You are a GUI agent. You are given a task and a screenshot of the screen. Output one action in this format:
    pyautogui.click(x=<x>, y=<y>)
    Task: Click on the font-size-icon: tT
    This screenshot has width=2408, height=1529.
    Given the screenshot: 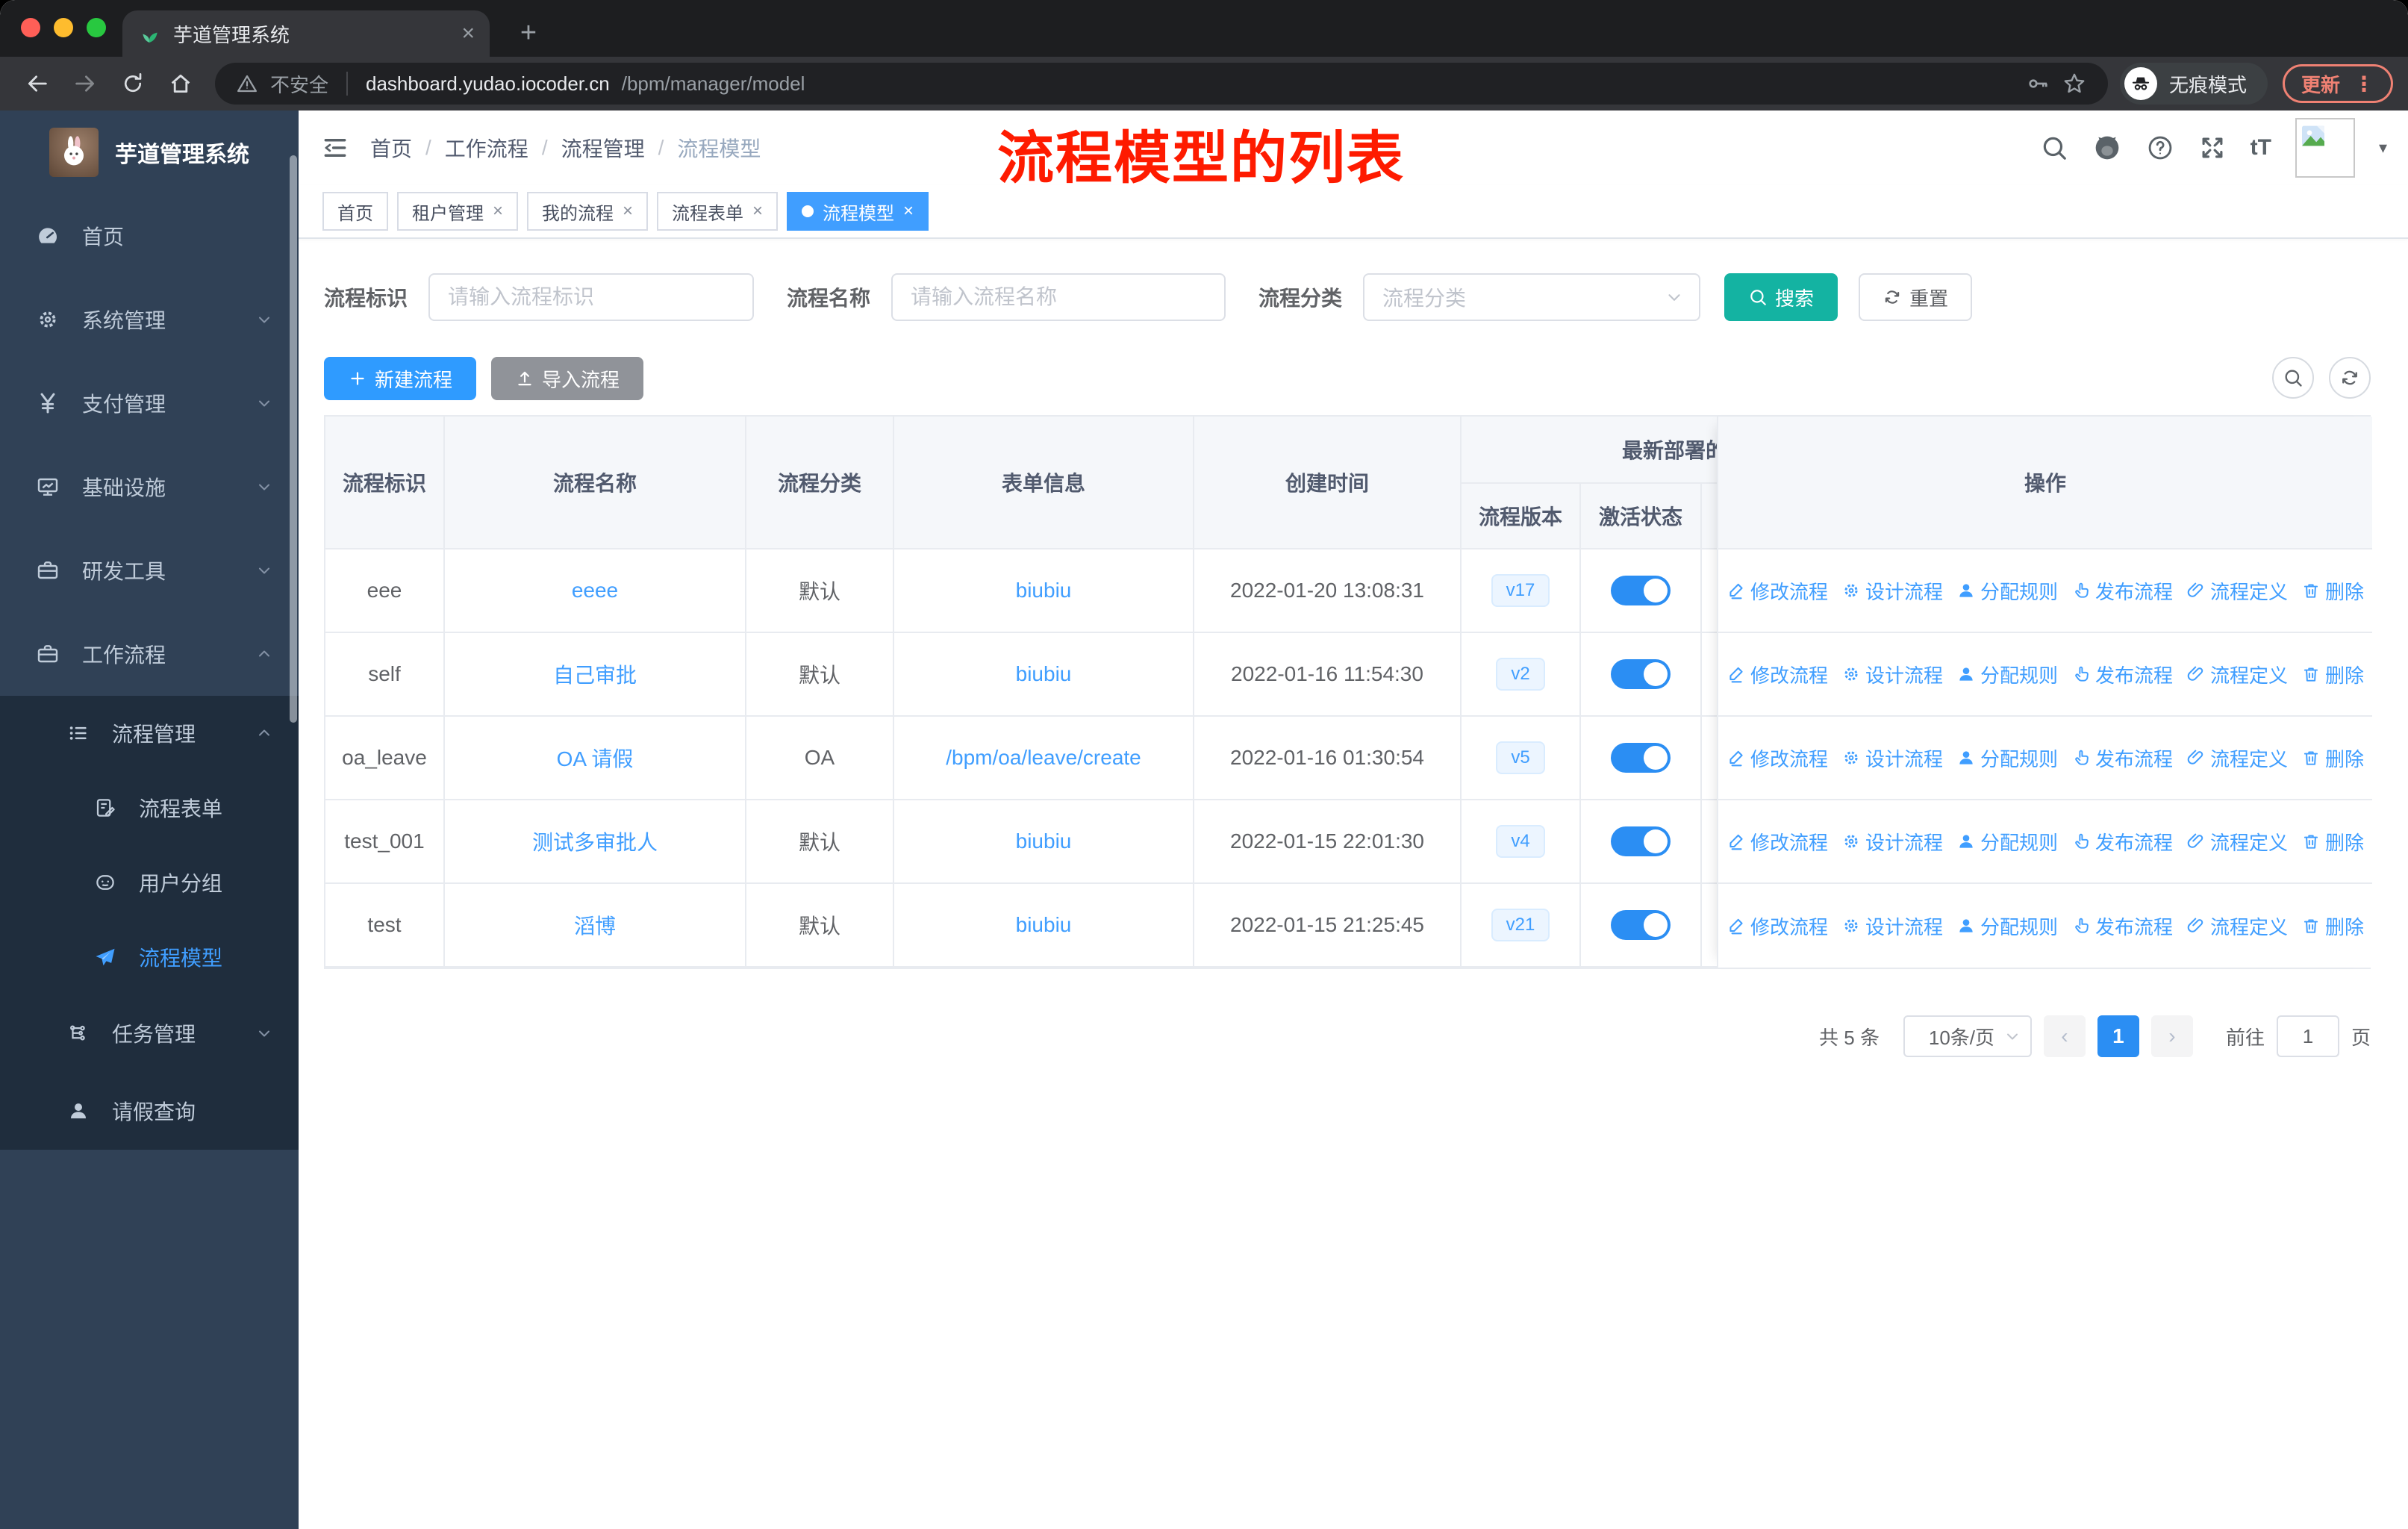 What is the action you would take?
    pyautogui.click(x=2261, y=148)
    